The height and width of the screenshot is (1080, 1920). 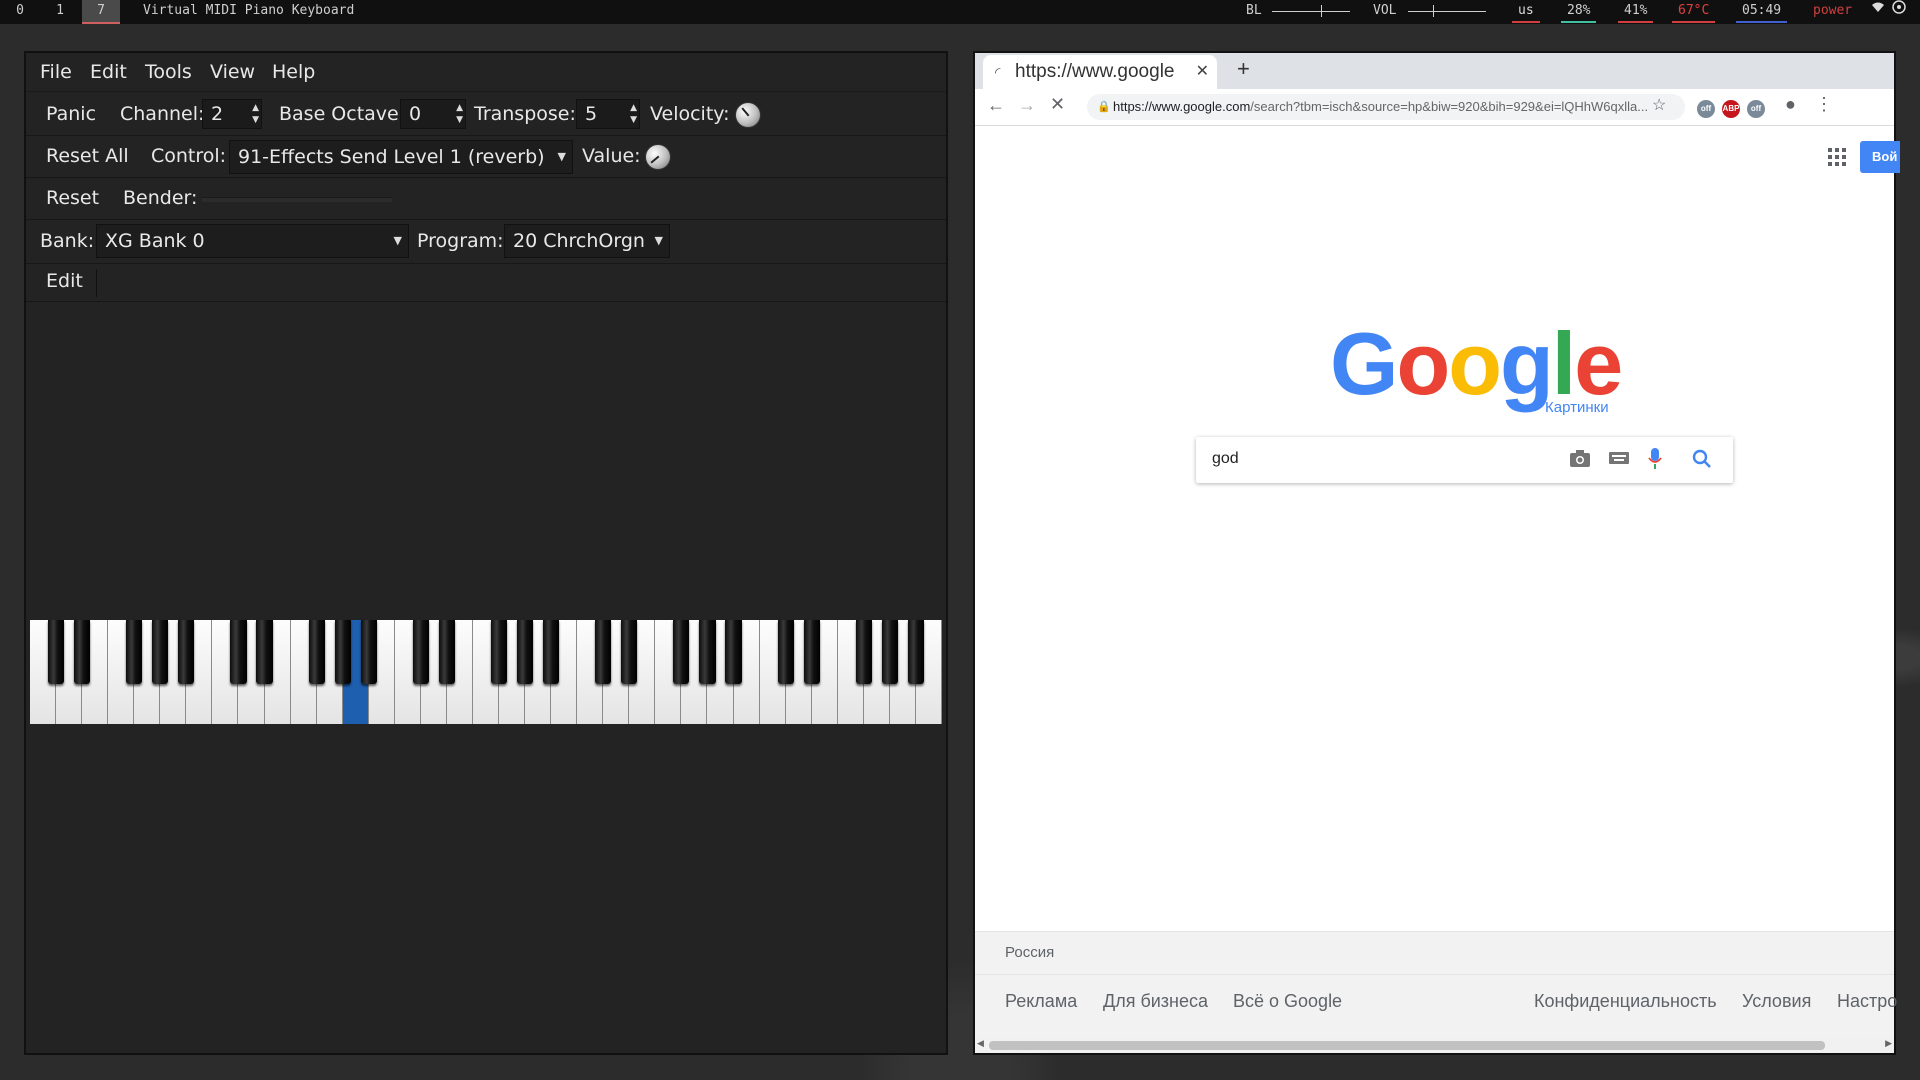 I want to click on cpu-underline, so click(x=1579, y=22).